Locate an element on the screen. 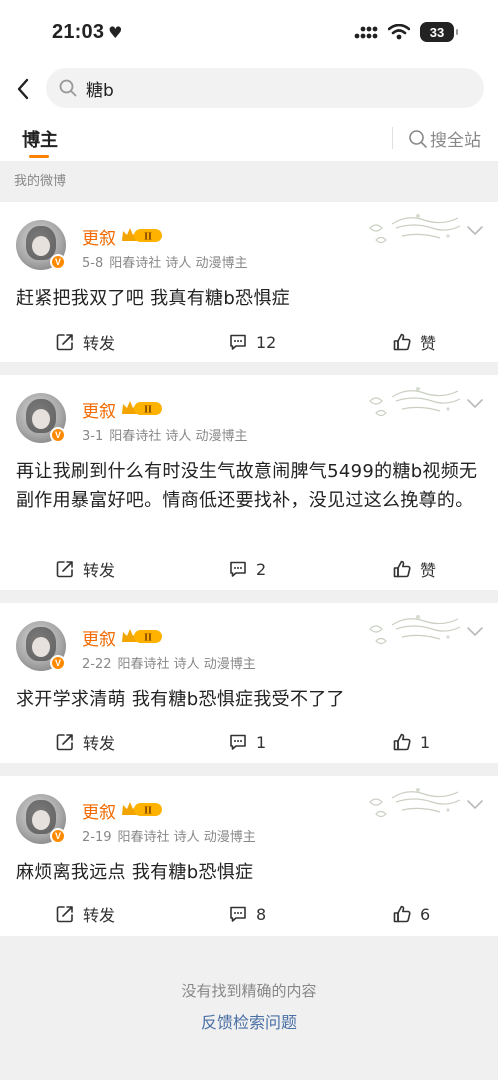  tab-divider is located at coordinates (392, 138).